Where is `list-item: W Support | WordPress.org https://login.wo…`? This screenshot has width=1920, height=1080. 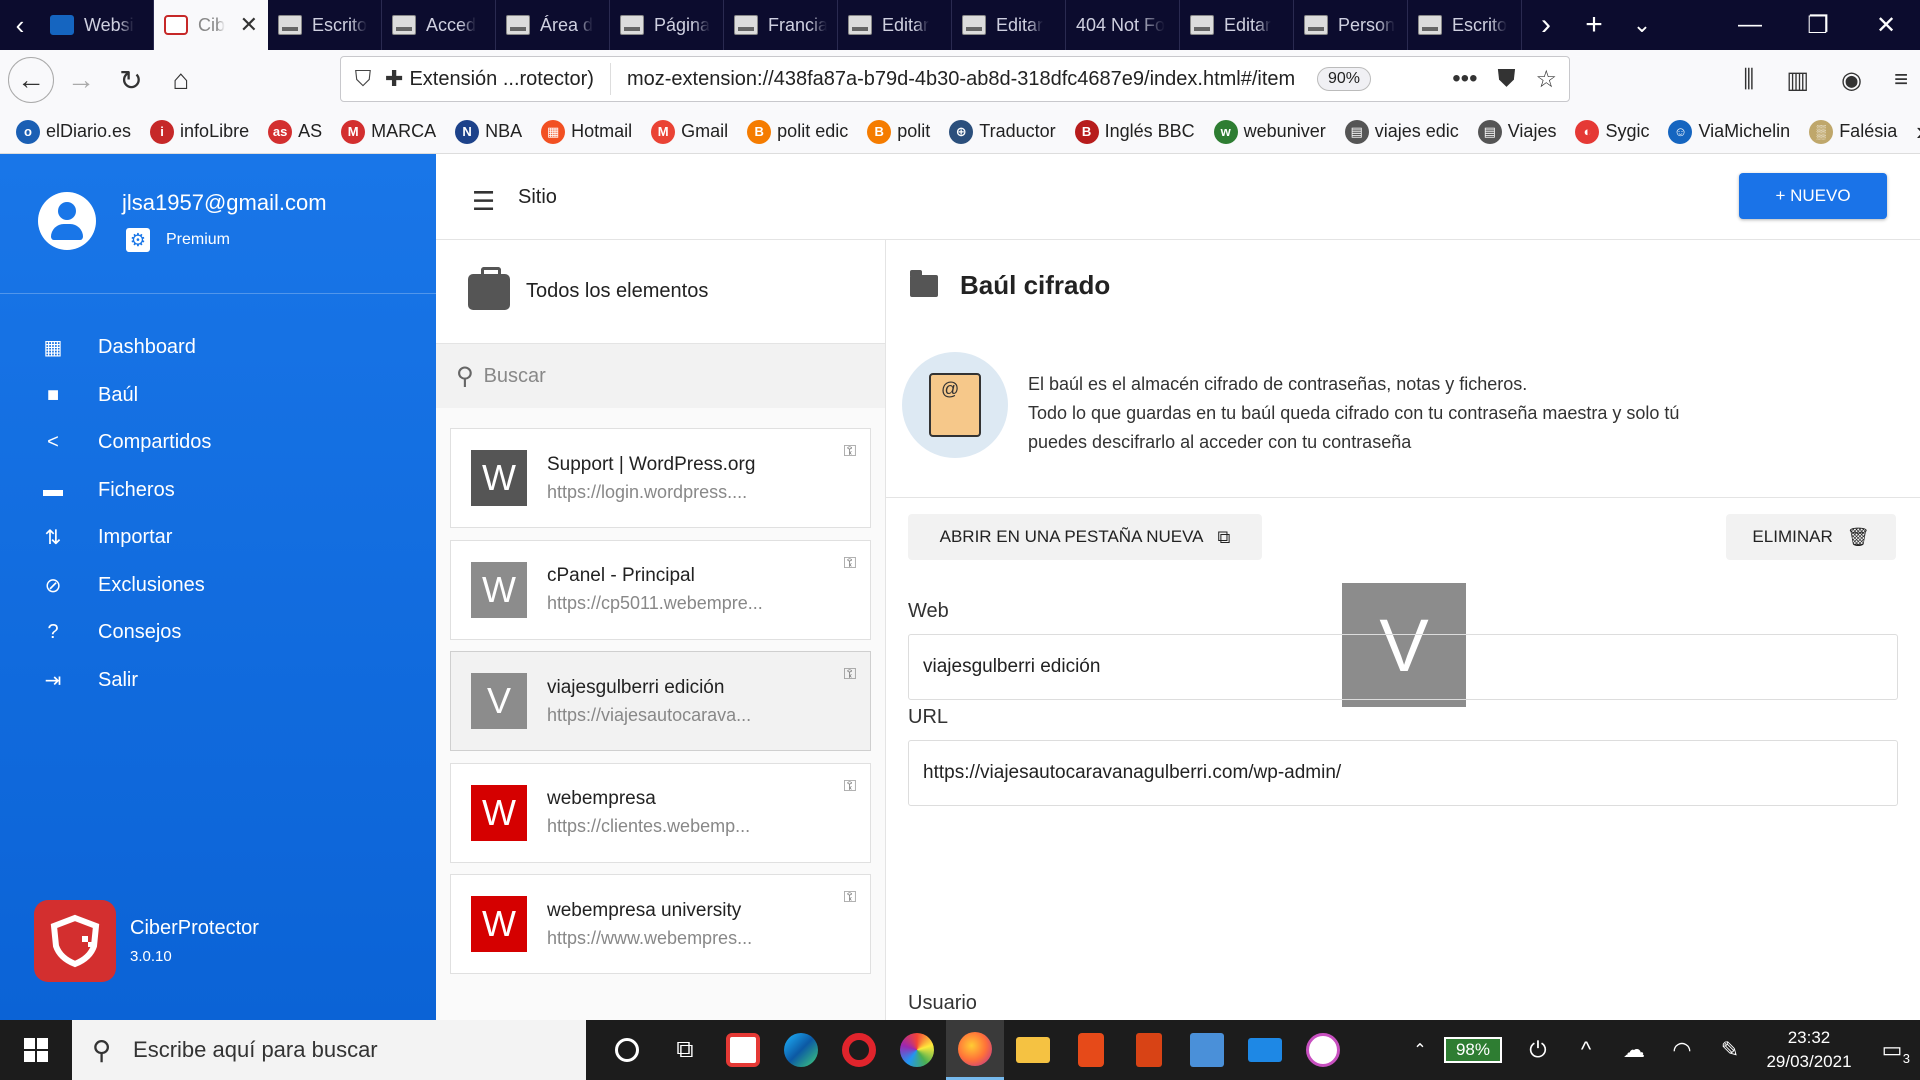
list-item: W Support | WordPress.org https://login.wo… is located at coordinates (660, 478).